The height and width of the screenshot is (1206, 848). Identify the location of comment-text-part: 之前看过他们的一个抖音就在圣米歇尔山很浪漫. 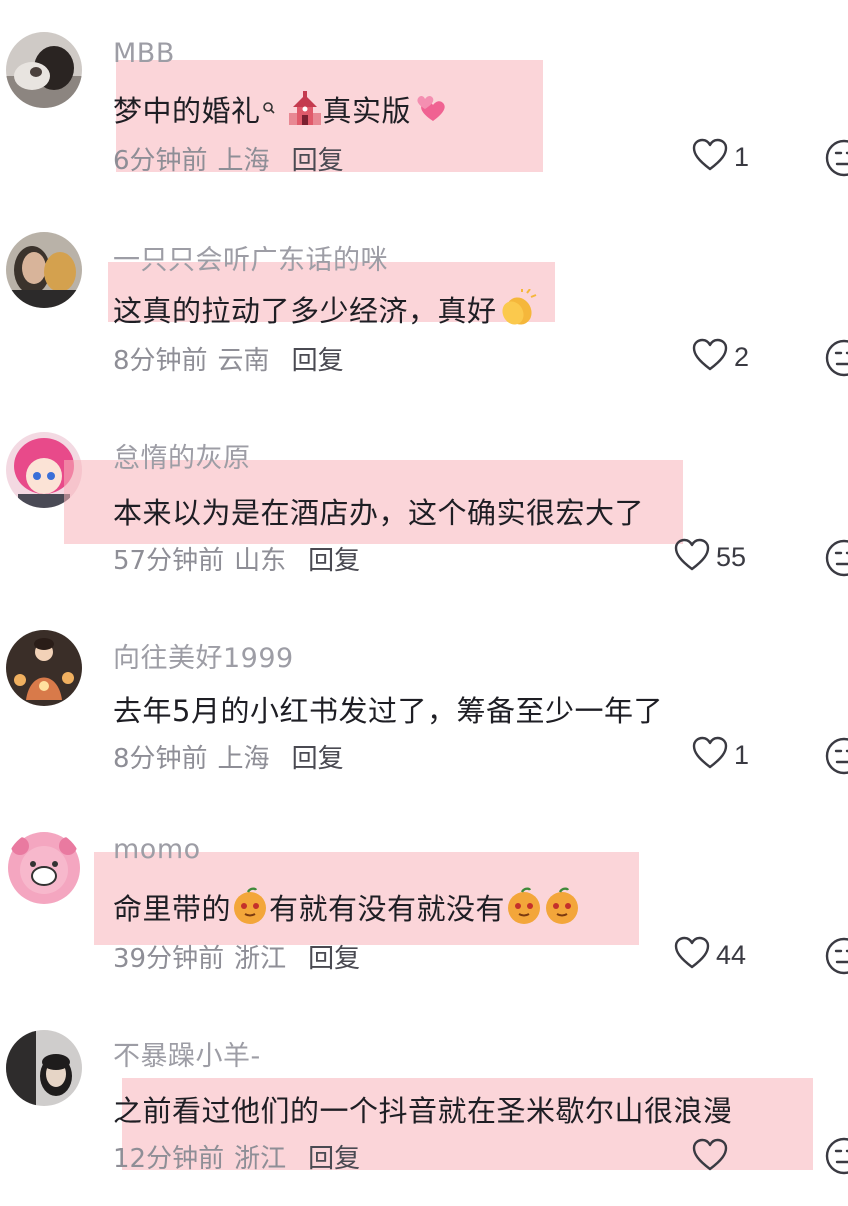
(423, 1111).